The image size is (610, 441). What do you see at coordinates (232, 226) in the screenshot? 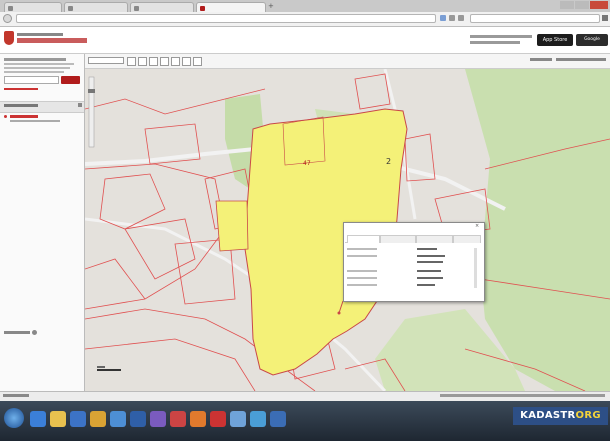
I see `adjacent-parcel` at bounding box center [232, 226].